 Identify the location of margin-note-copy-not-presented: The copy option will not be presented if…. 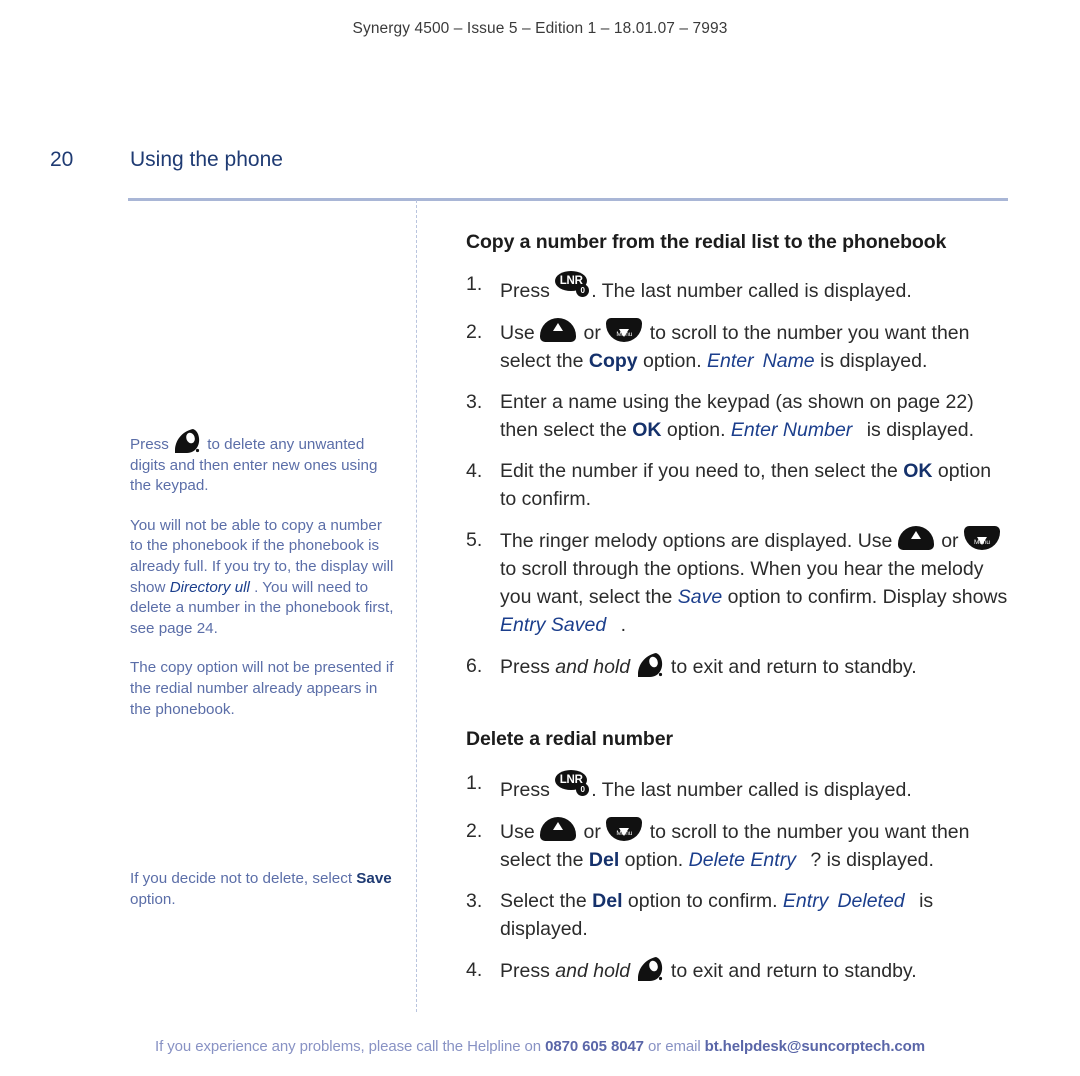
(262, 688).